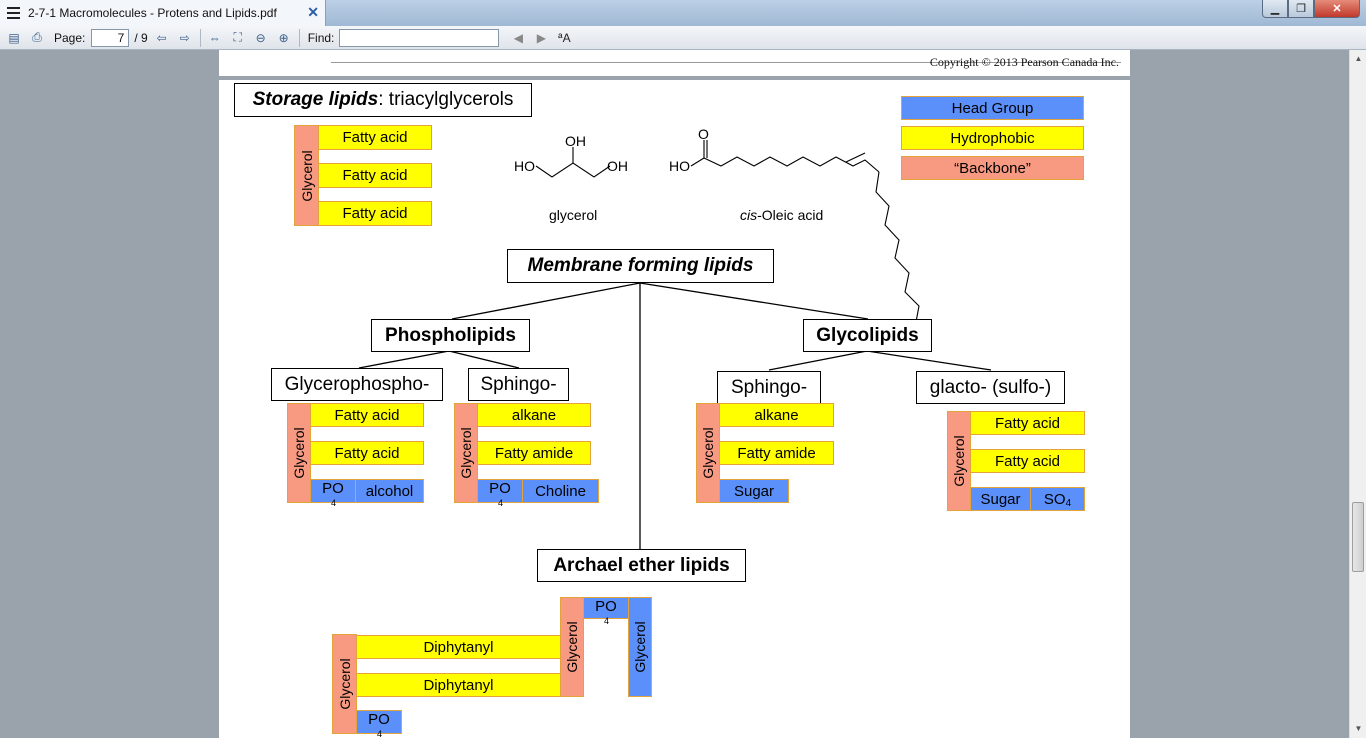 The width and height of the screenshot is (1366, 738). What do you see at coordinates (534, 415) in the screenshot?
I see `sphingo-phospho-alkane: alkane` at bounding box center [534, 415].